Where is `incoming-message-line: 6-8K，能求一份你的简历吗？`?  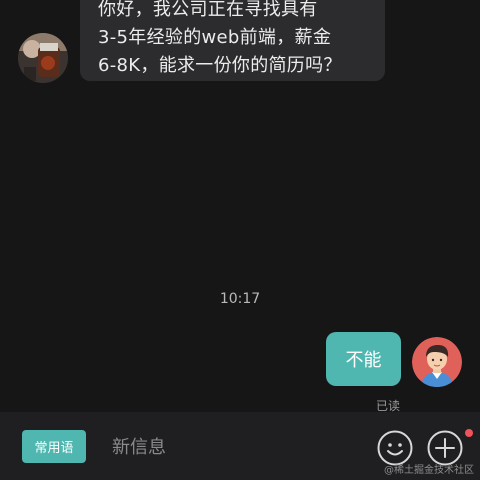
incoming-message-line: 6-8K，能求一份你的简历吗？ is located at coordinates (220, 65).